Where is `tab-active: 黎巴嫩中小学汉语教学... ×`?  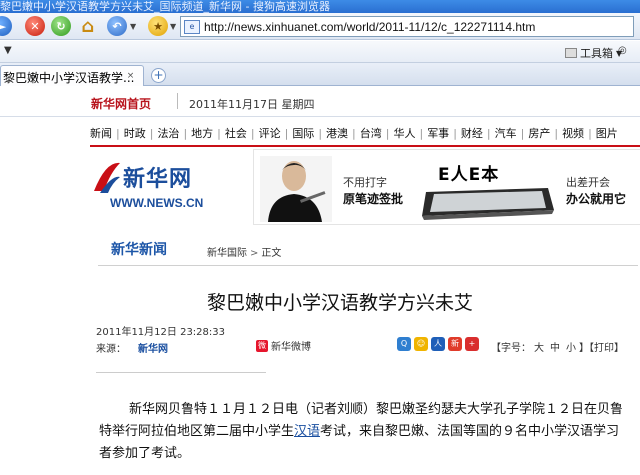 tab-active: 黎巴嫩中小学汉语教学... × is located at coordinates (72, 75).